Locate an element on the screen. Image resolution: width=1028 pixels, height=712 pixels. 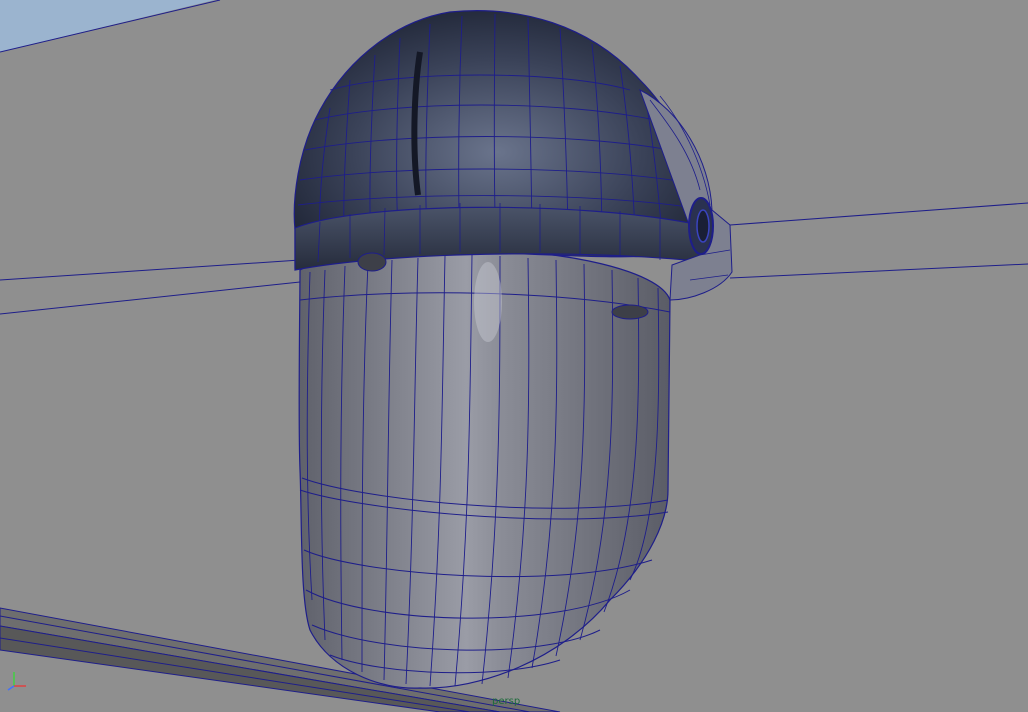
visor-mount-left is located at coordinates (372, 262).